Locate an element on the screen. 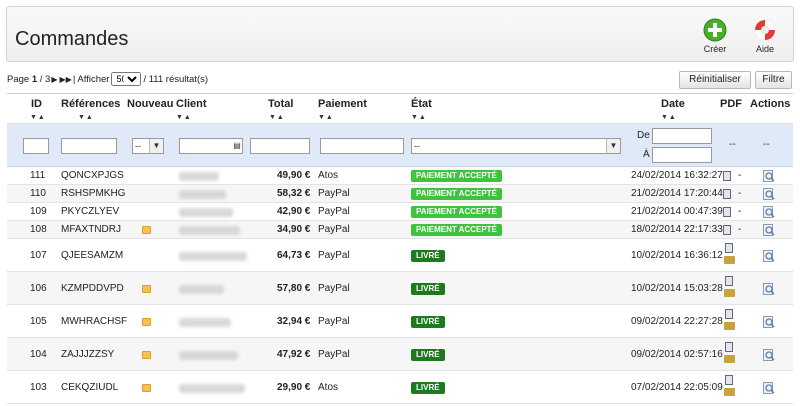  page-label: Page is located at coordinates (18, 79).